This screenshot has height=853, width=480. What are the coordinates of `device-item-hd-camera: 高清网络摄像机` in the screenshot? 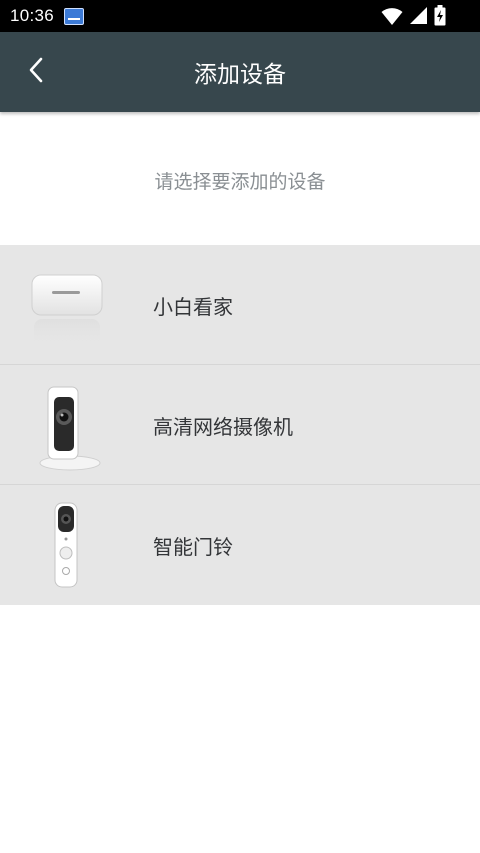 It's located at (240, 425).